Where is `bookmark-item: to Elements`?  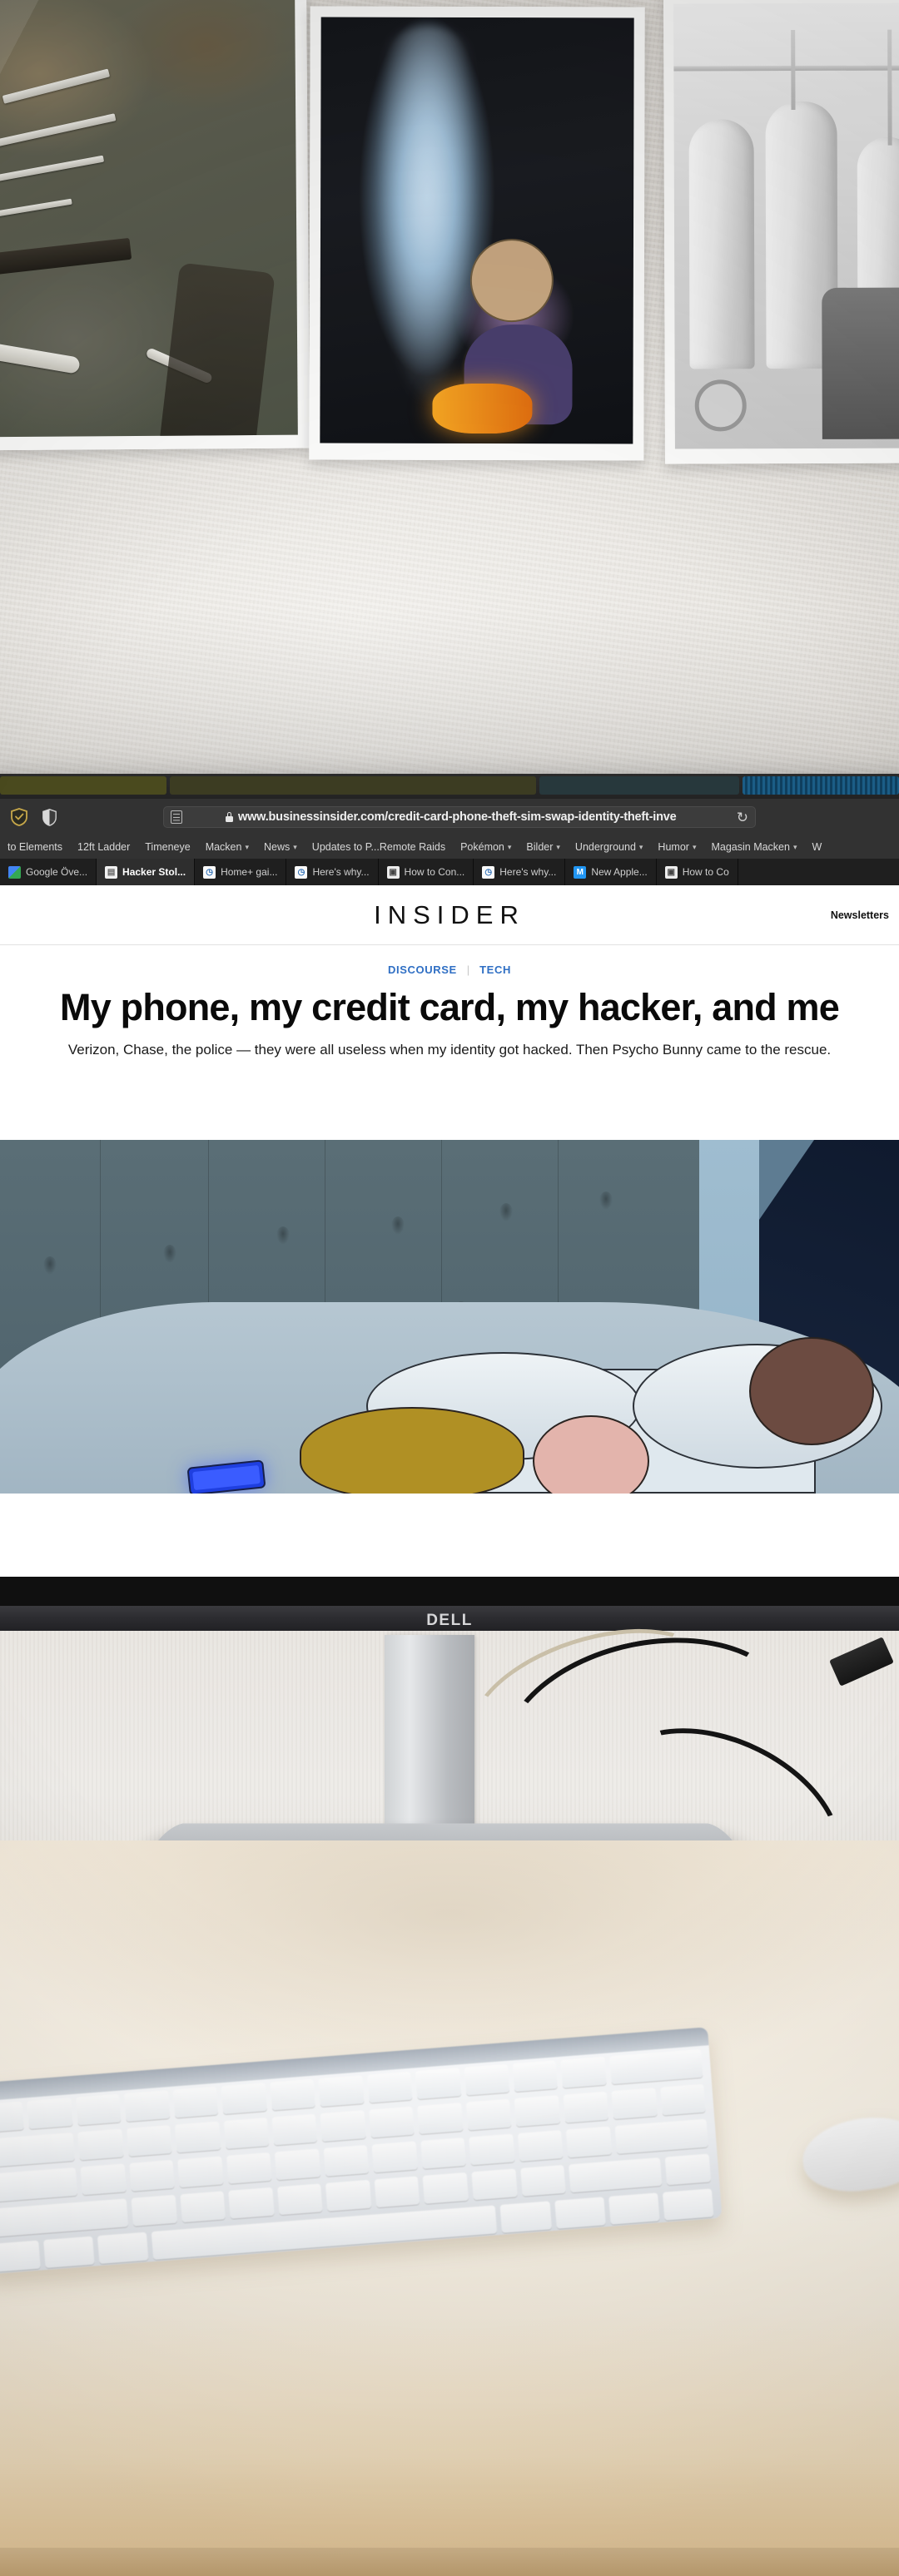
bookmark-item: to Elements is located at coordinates (35, 847).